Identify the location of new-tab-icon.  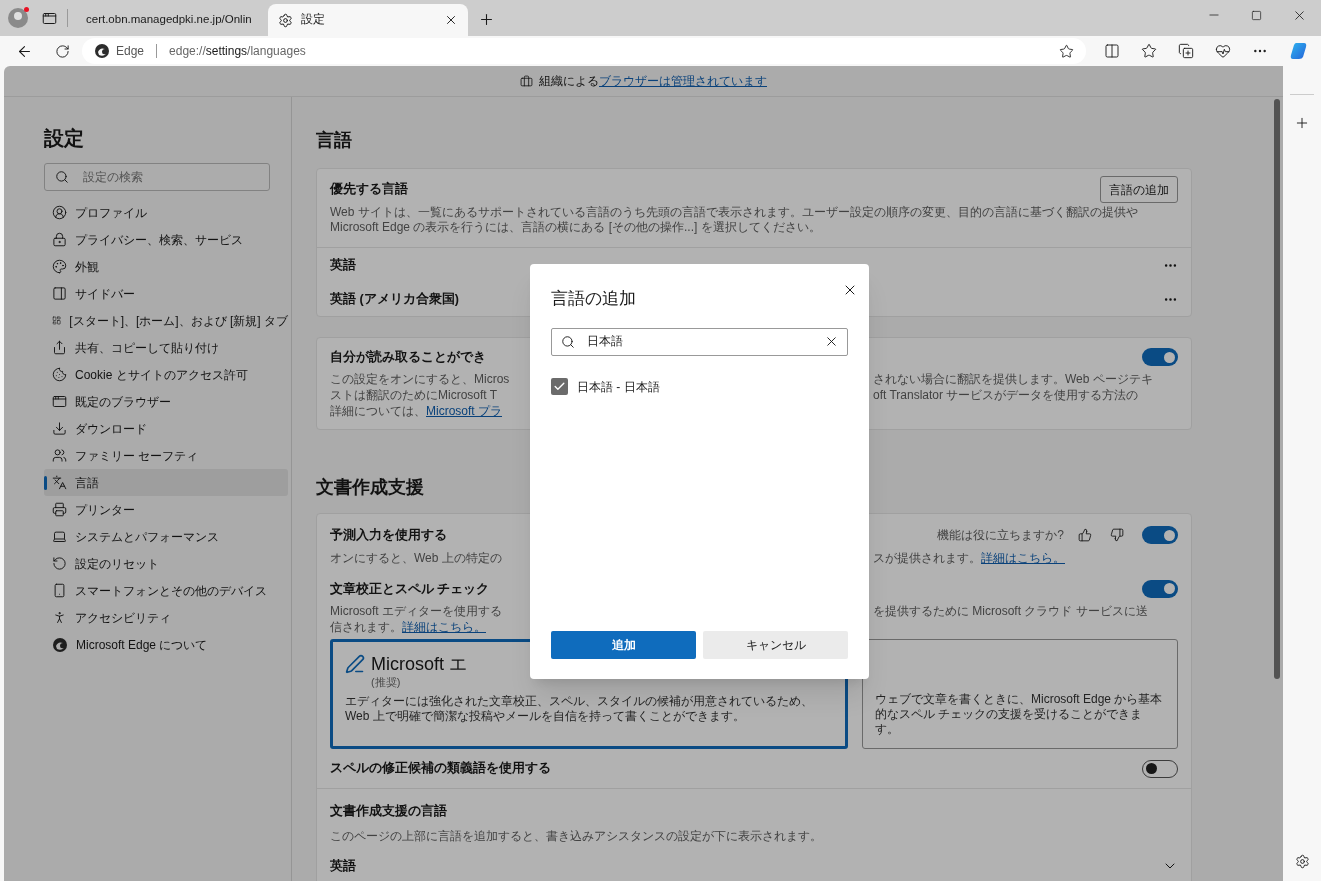
(486, 19).